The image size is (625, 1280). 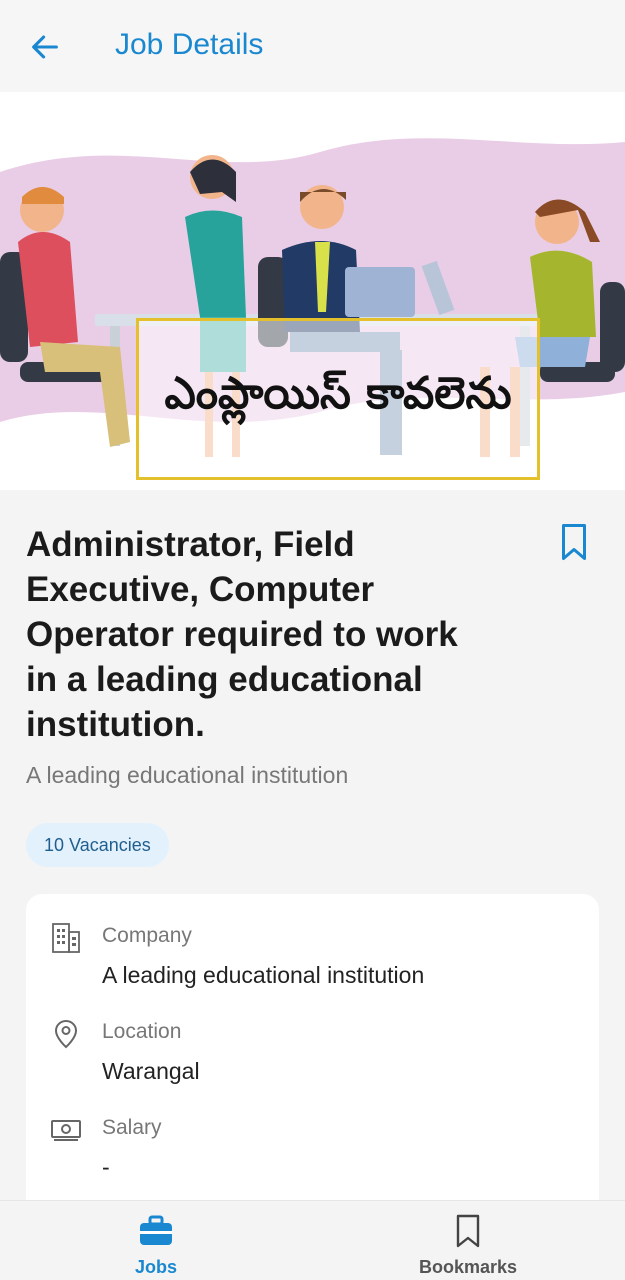 I want to click on nav-jobs: Jobs, so click(x=156, y=1240).